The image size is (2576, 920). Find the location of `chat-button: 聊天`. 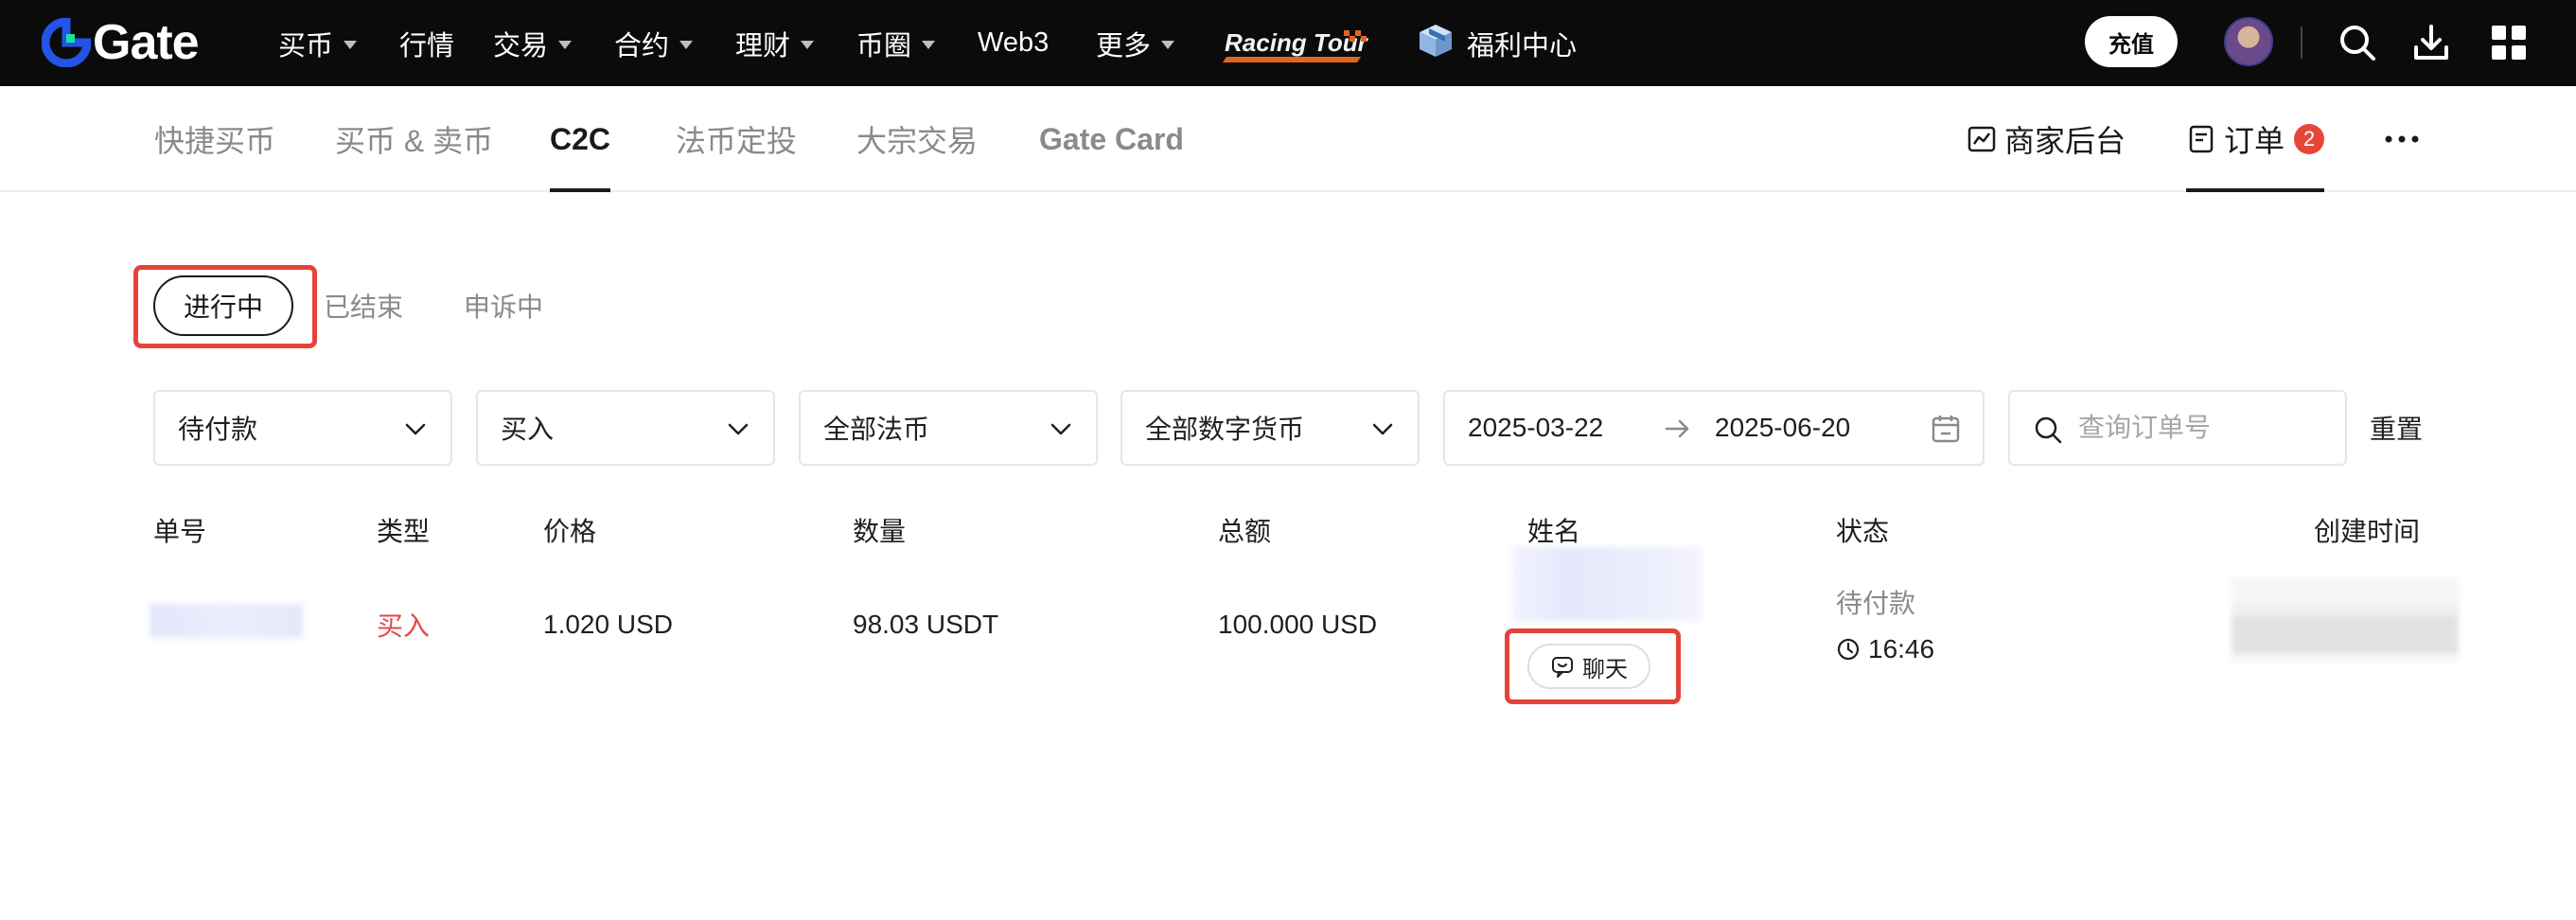

chat-button: 聊天 is located at coordinates (1588, 666).